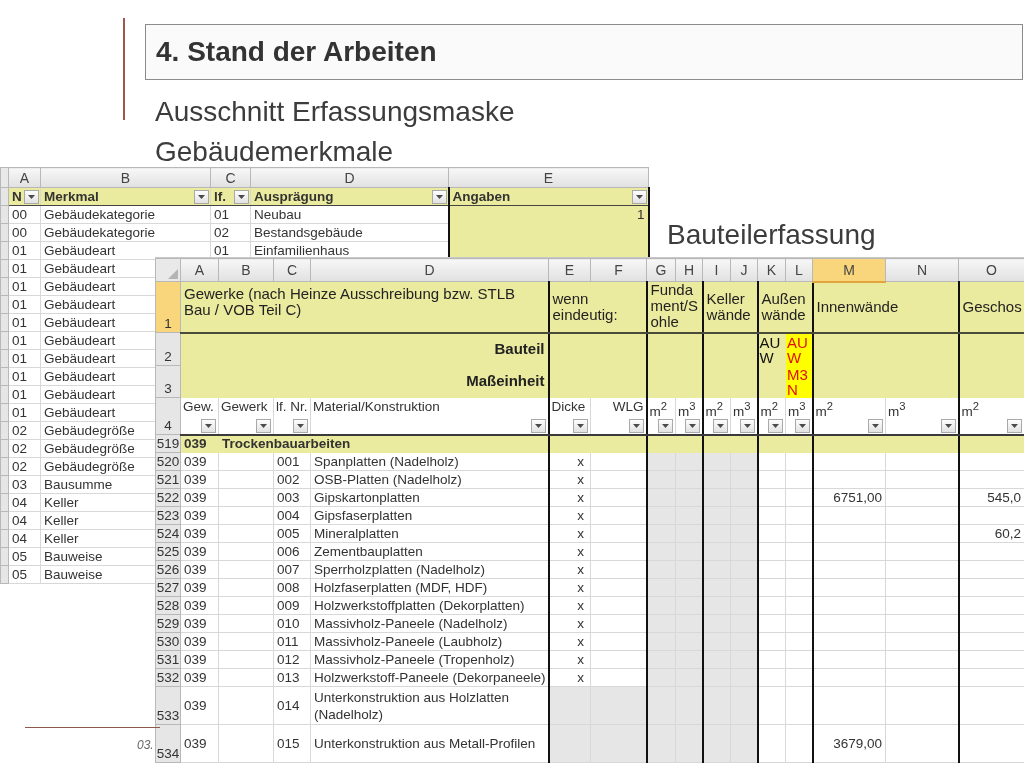 The image size is (1024, 768). I want to click on column-title: m$^{3}$, so click(687, 408).